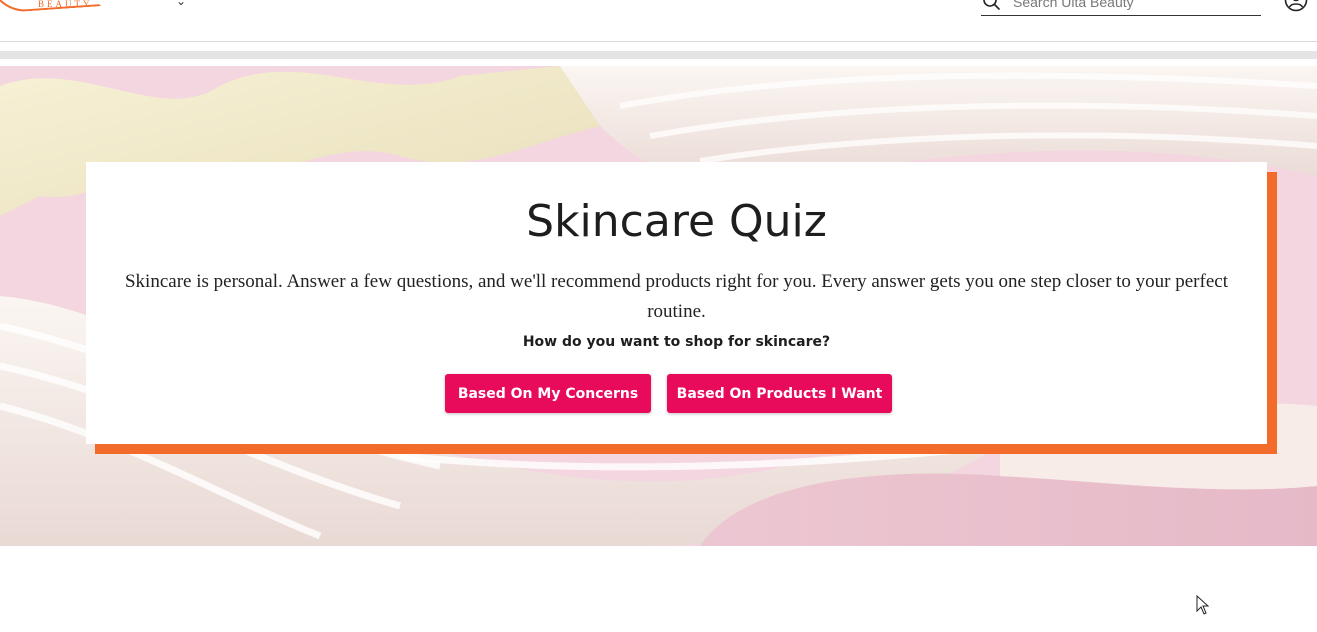 This screenshot has width=1317, height=632. Describe the element at coordinates (676, 221) in the screenshot. I see `page-title: Skincare Quiz` at that location.